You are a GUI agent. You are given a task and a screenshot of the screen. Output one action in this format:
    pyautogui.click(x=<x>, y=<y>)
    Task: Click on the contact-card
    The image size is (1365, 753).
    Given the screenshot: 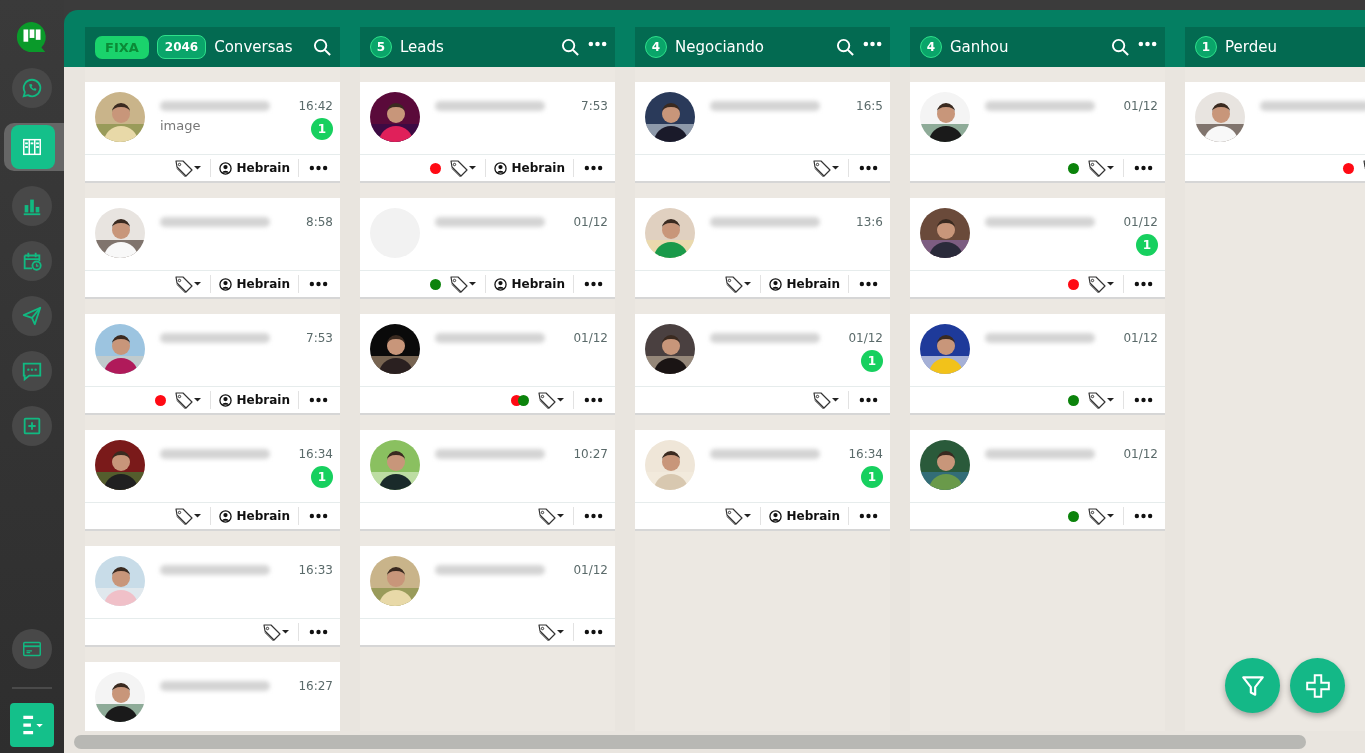 What is the action you would take?
    pyautogui.click(x=1275, y=132)
    